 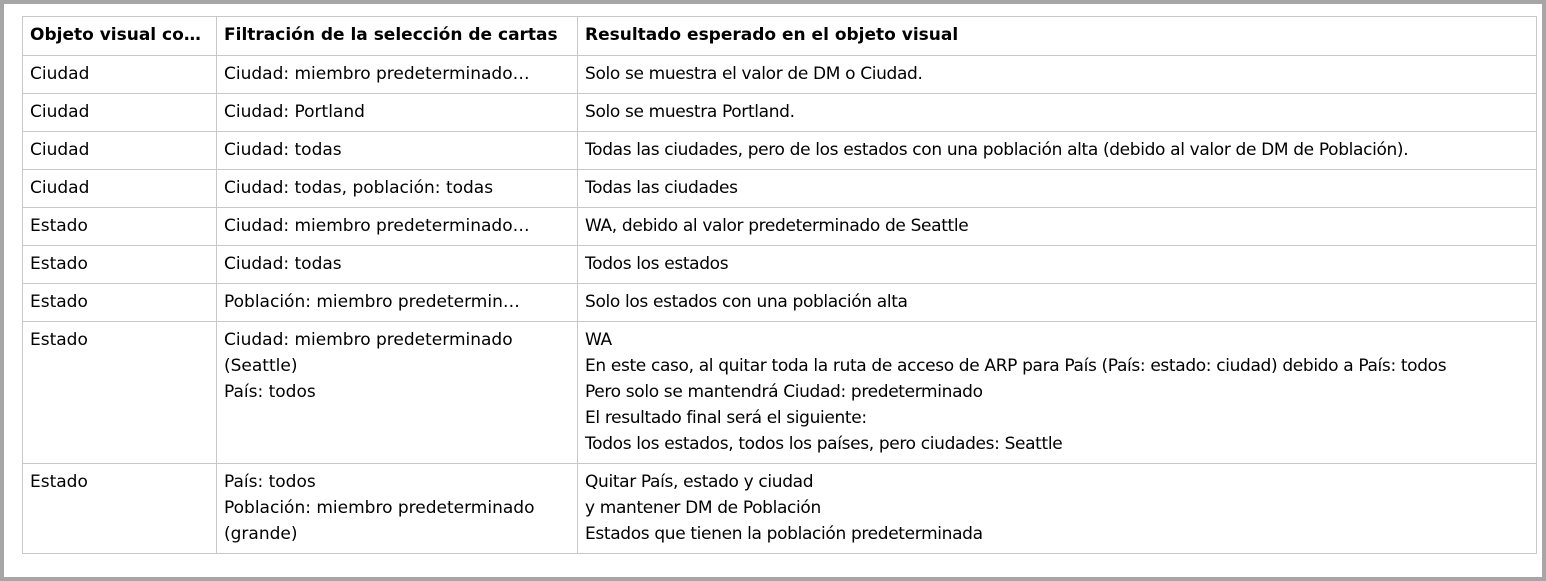 I want to click on cell-line: (grande), so click(x=261, y=534).